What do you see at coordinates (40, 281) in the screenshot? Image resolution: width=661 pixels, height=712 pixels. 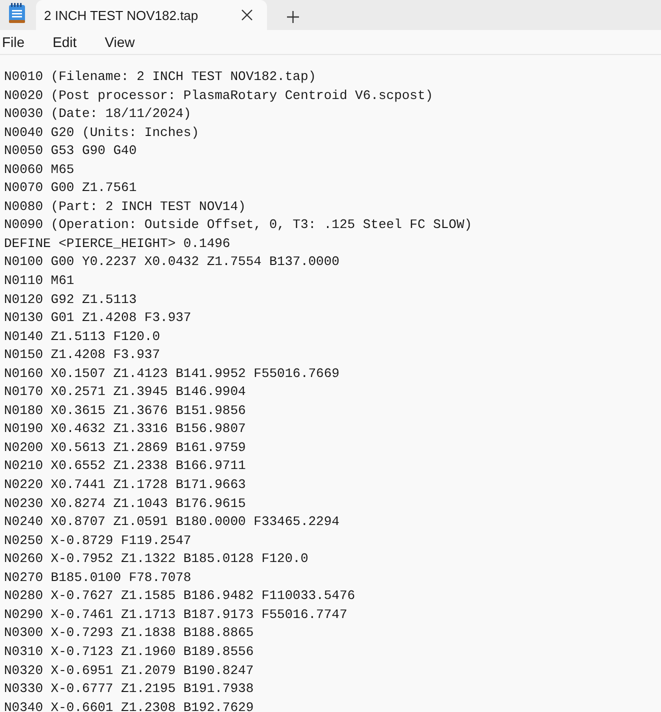 I see `code-line: N0110 M61` at bounding box center [40, 281].